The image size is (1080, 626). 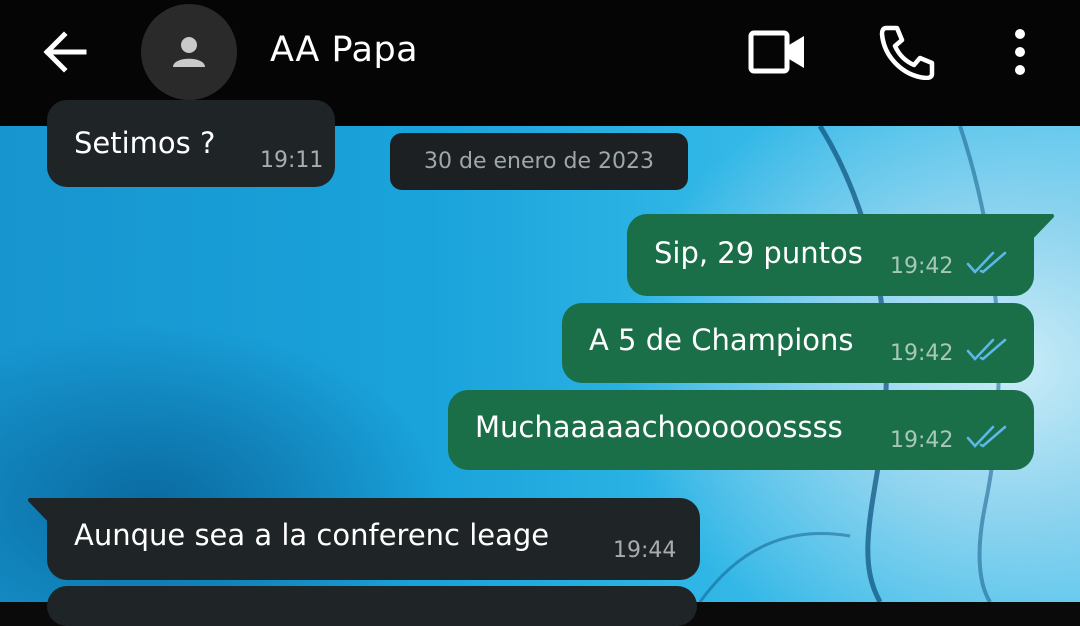 What do you see at coordinates (372, 606) in the screenshot?
I see `message-incoming` at bounding box center [372, 606].